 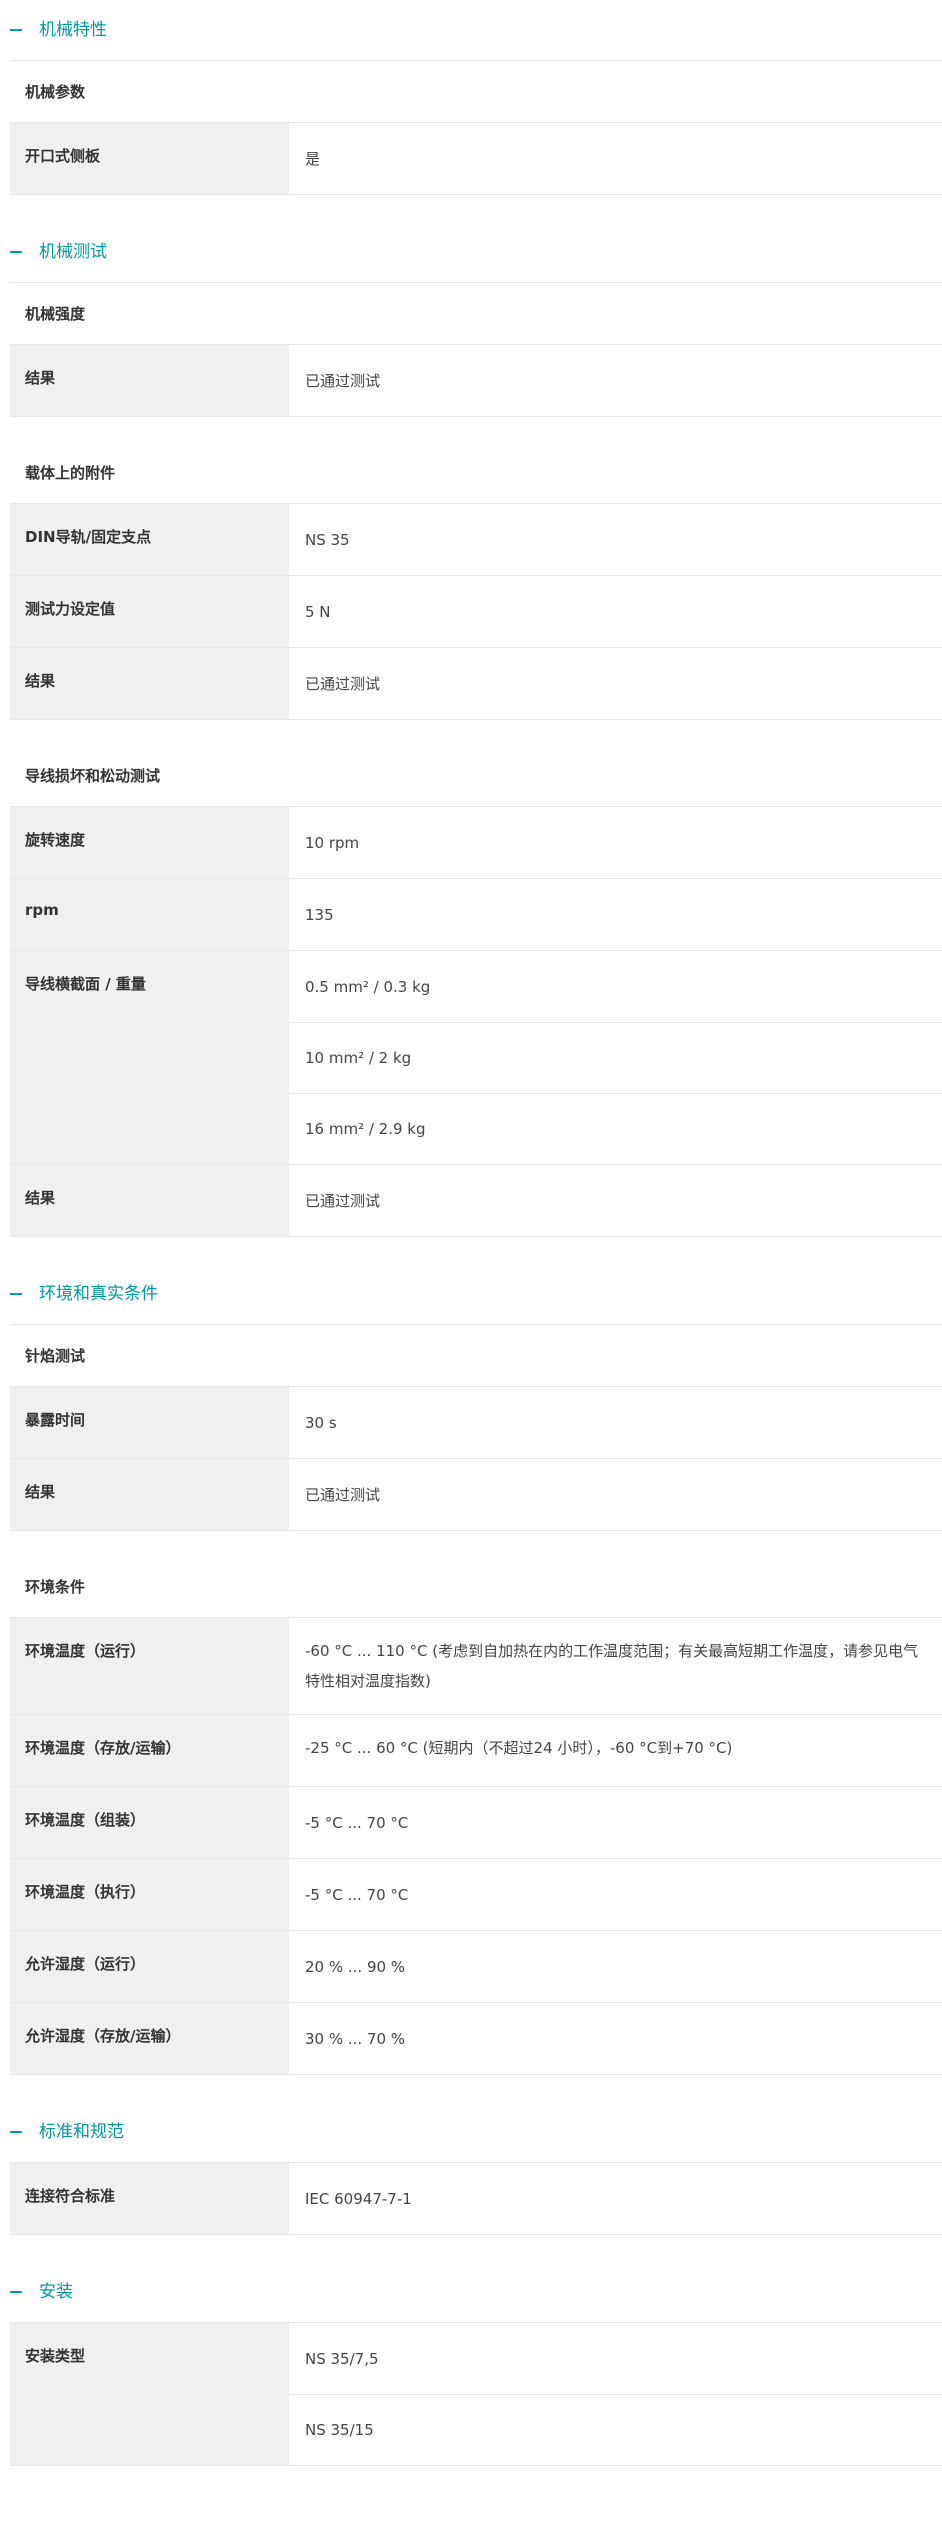 I want to click on spec-label: 暴露时间, so click(x=149, y=1422).